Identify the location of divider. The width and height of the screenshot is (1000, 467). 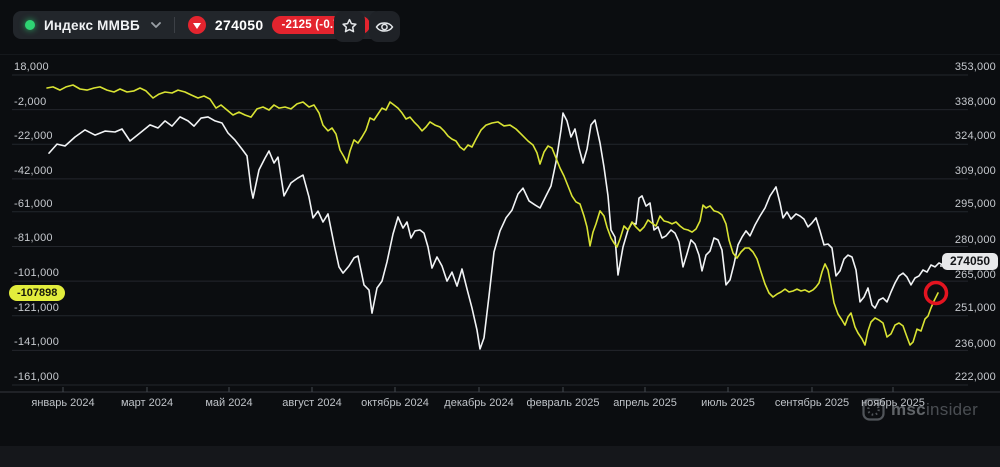
(174, 25).